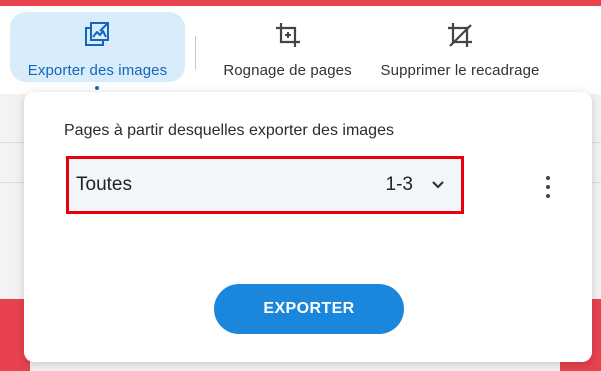 This screenshot has height=371, width=601. I want to click on export-images-icon, so click(98, 35).